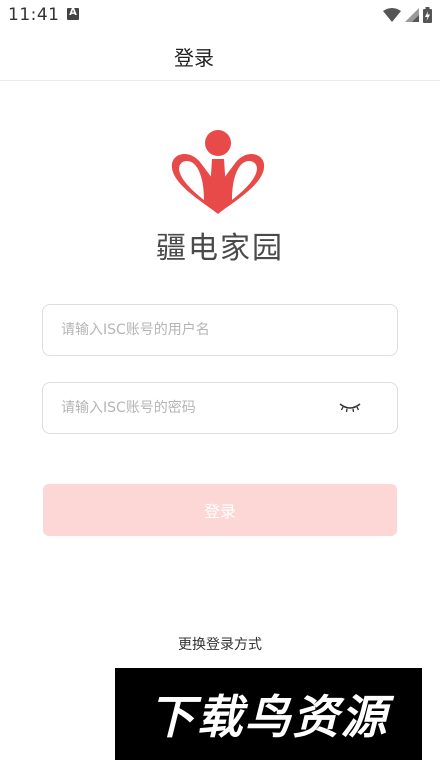 Image resolution: width=440 pixels, height=770 pixels. I want to click on status-bar: 11:41 A, so click(220, 15).